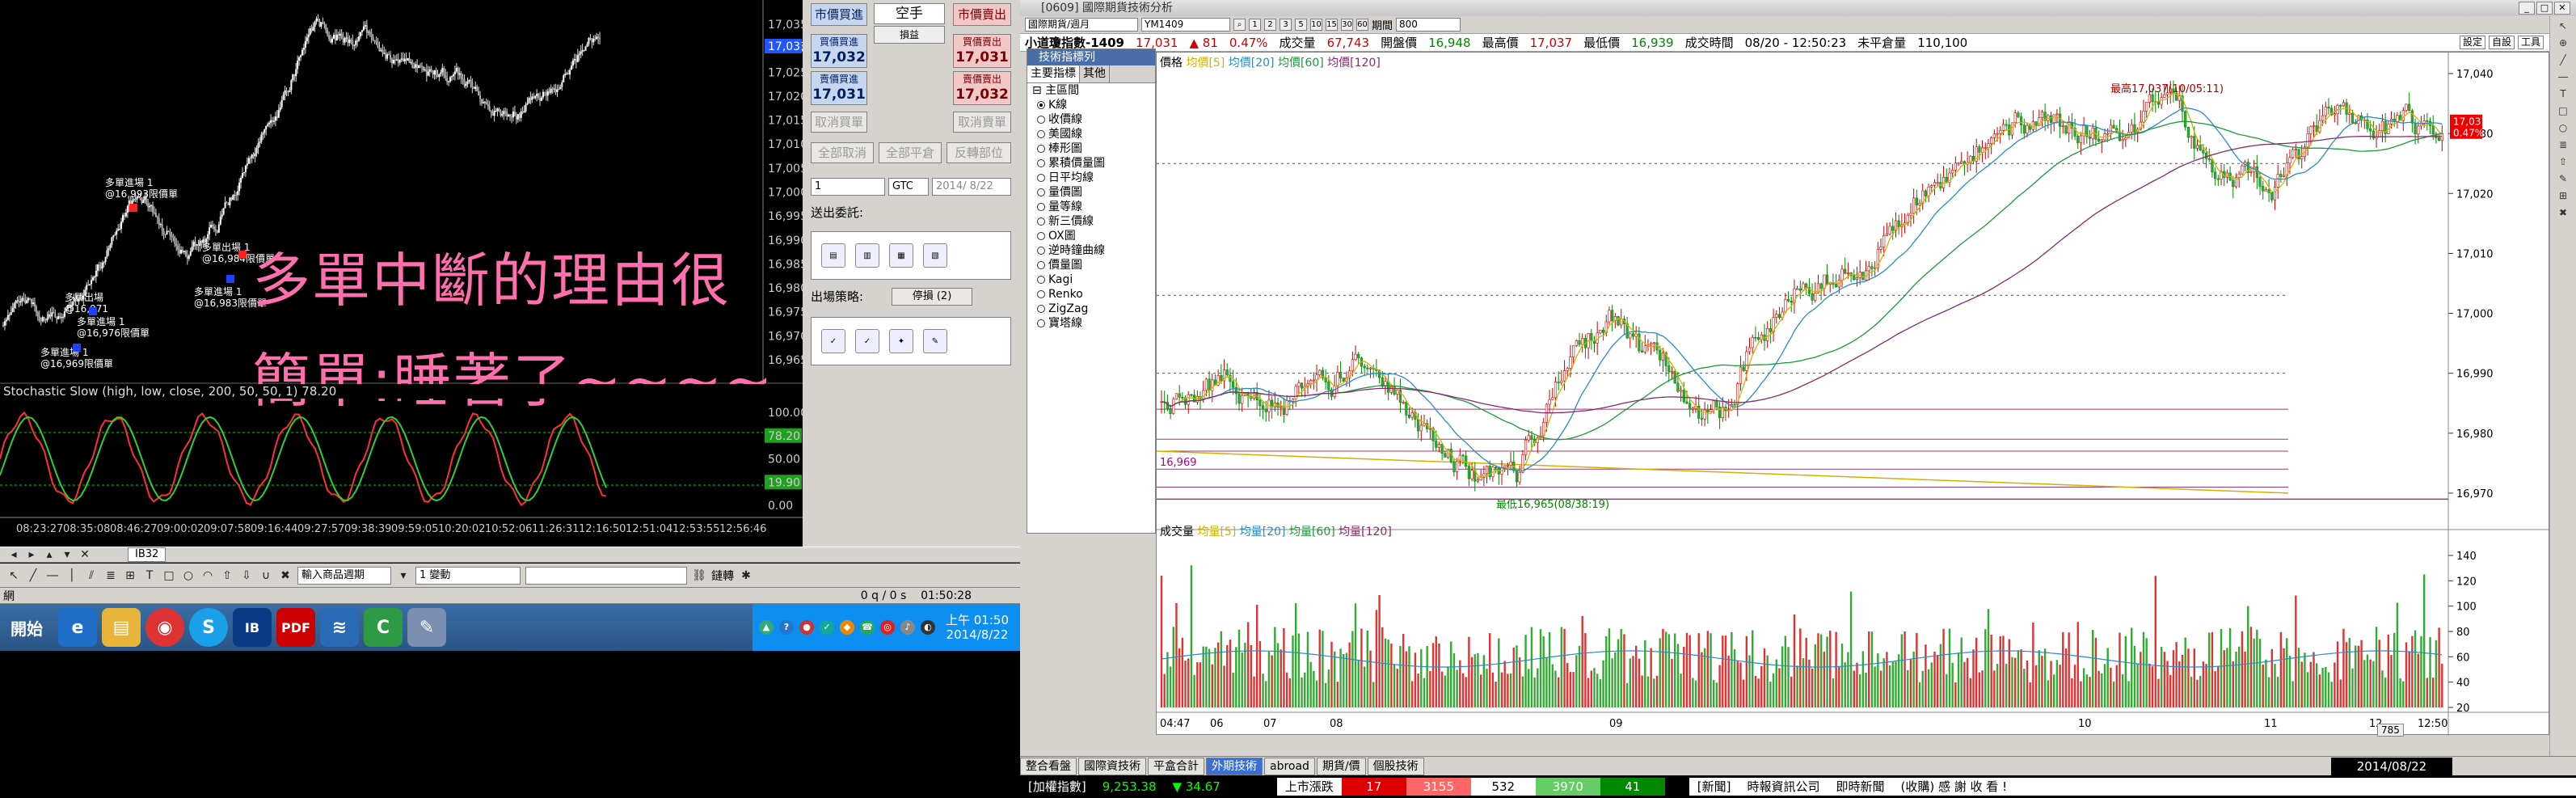 The width and height of the screenshot is (2576, 798). I want to click on period-3-button: 3, so click(1286, 25).